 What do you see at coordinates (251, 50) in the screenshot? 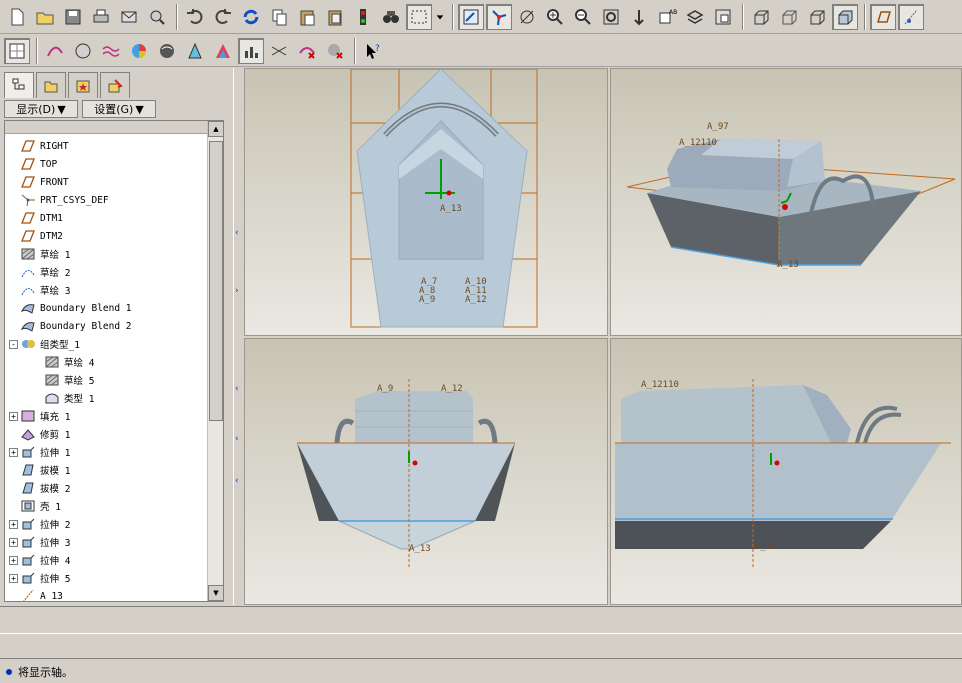
I see `saved-analysis-icon` at bounding box center [251, 50].